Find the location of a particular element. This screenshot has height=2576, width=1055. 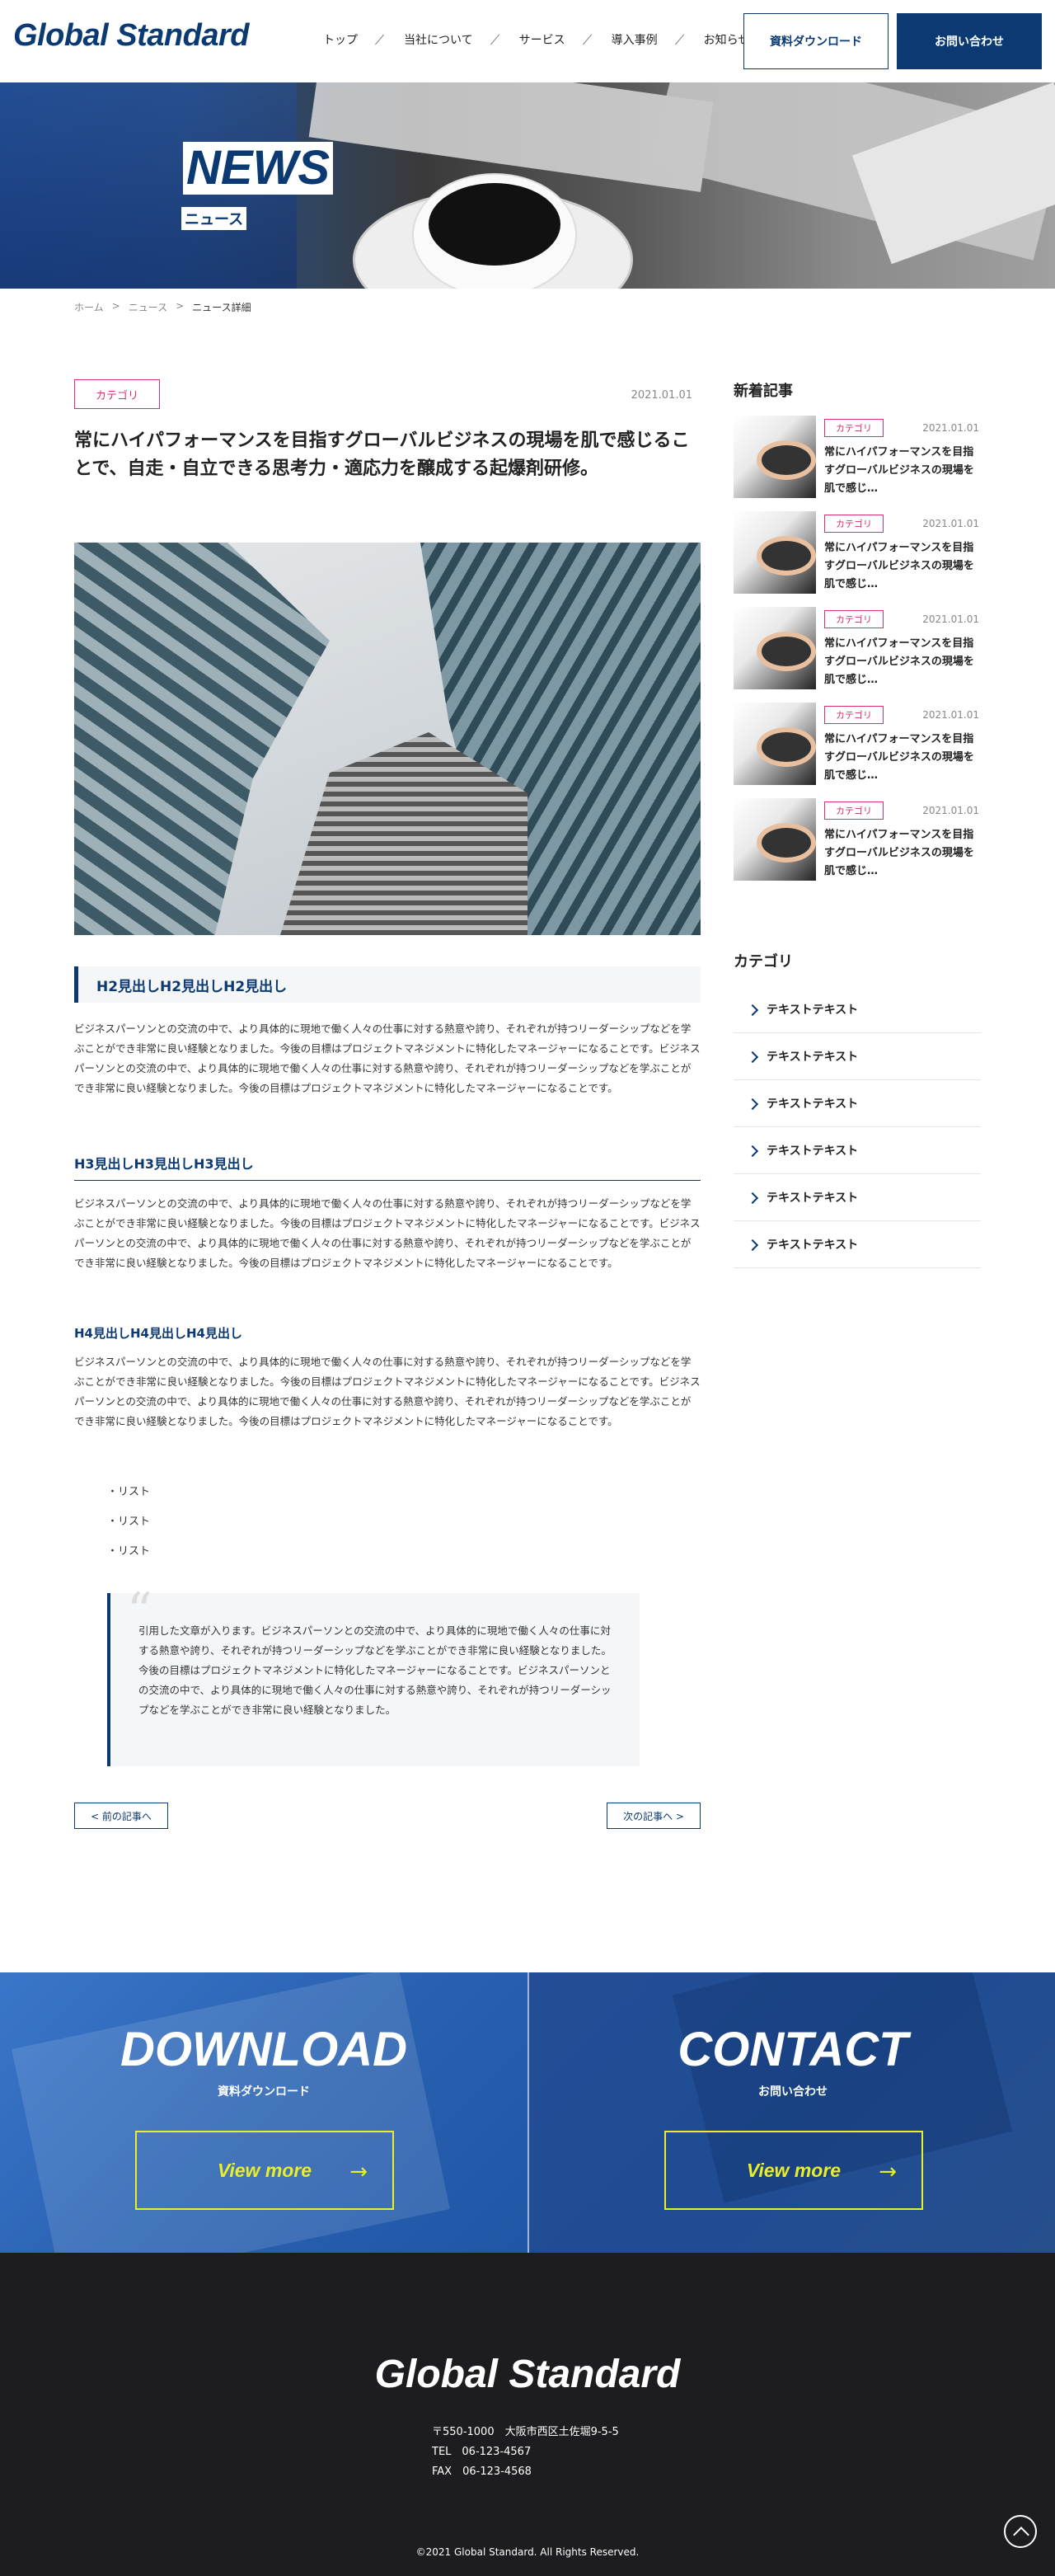

download-button: 資料ダウンロード is located at coordinates (816, 41).